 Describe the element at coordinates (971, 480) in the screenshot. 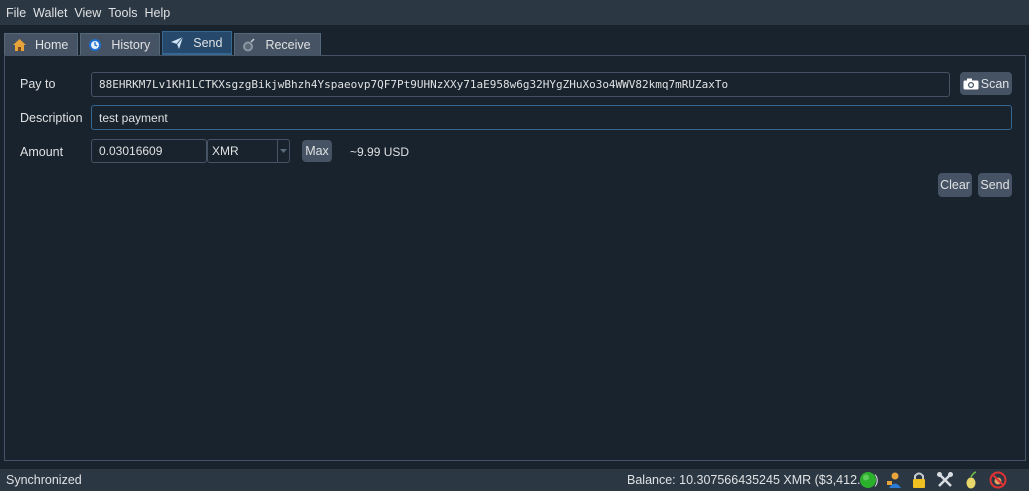

I see `seed-icon` at that location.